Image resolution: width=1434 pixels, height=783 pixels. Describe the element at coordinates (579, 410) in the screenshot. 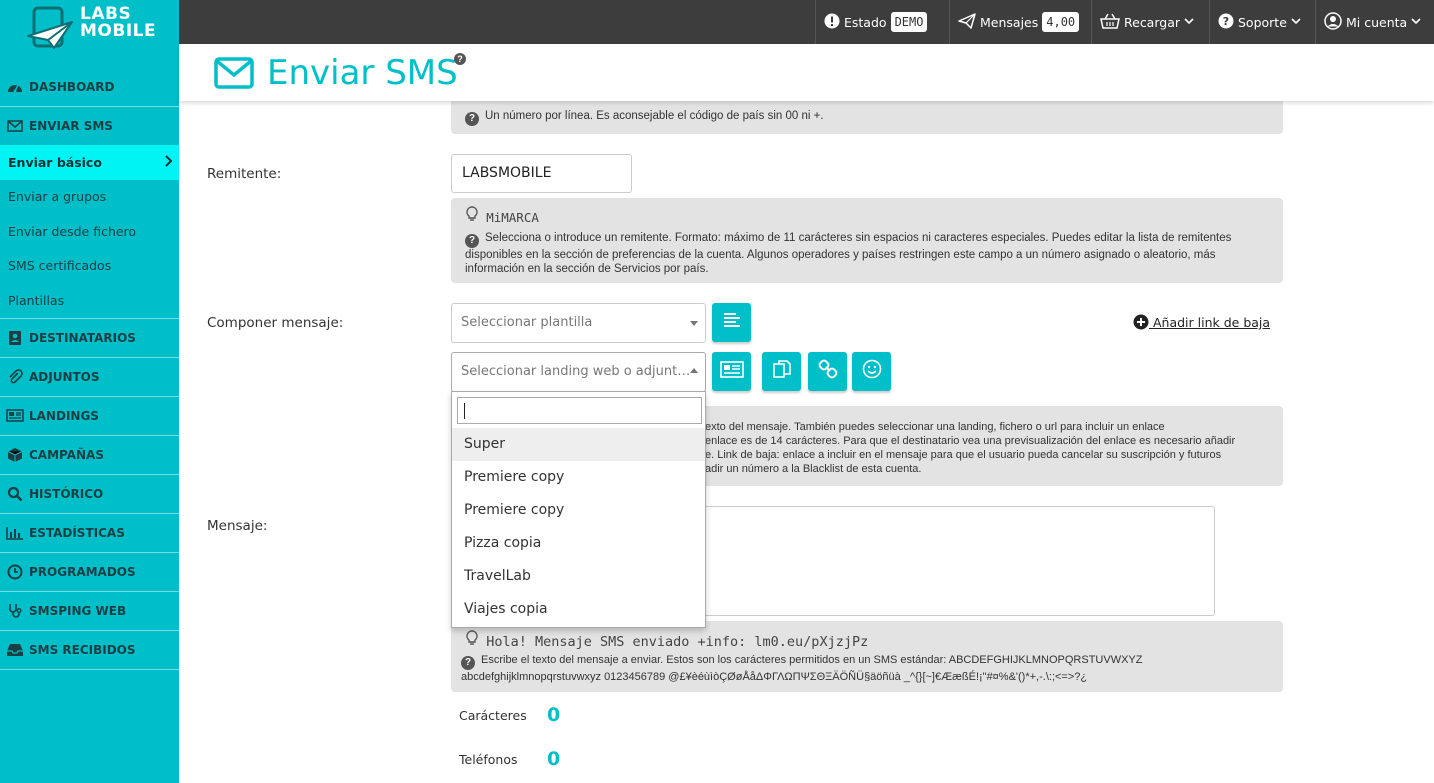

I see `landing-search-input` at that location.